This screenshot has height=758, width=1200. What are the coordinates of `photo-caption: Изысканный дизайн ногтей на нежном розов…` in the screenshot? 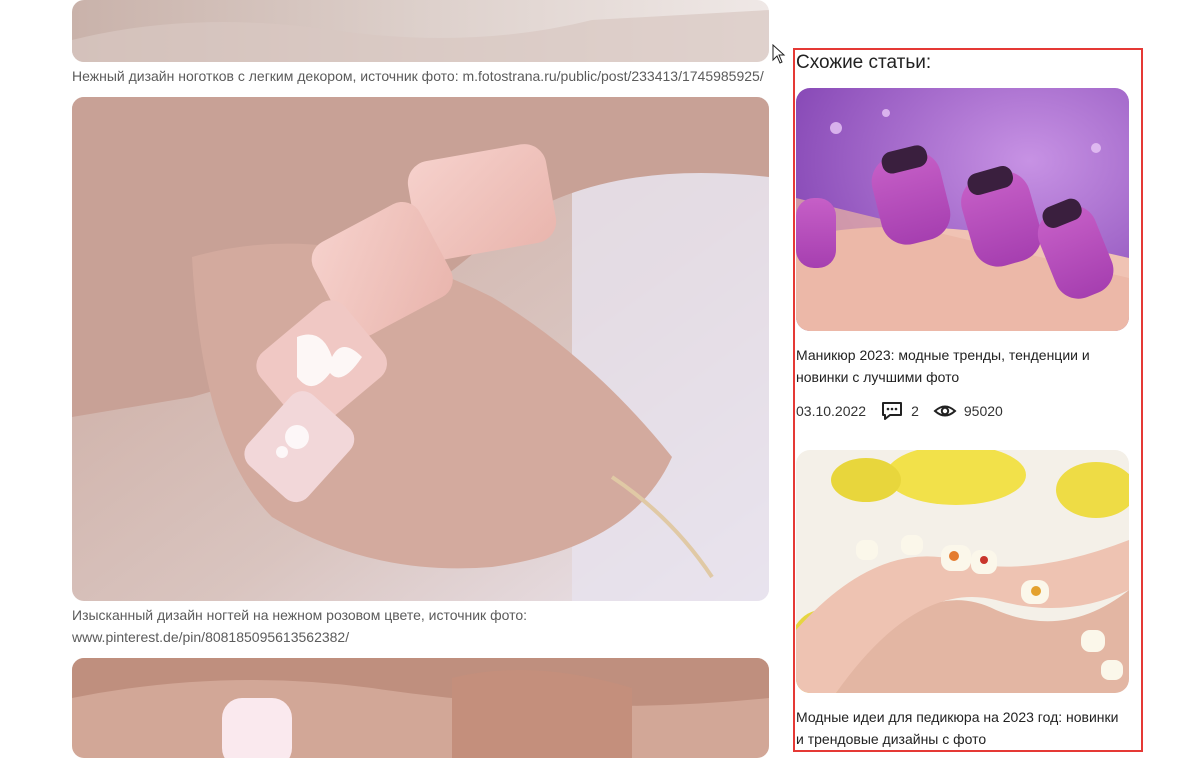 It's located at (299, 615).